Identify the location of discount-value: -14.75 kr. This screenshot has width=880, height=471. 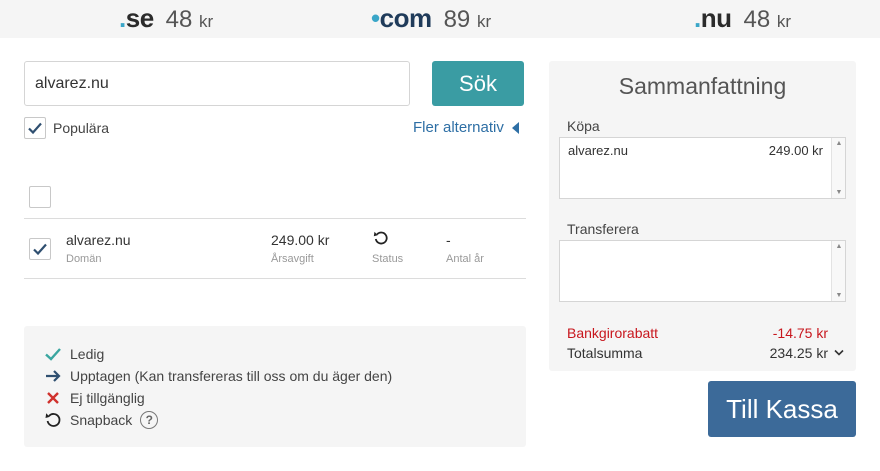
(800, 333).